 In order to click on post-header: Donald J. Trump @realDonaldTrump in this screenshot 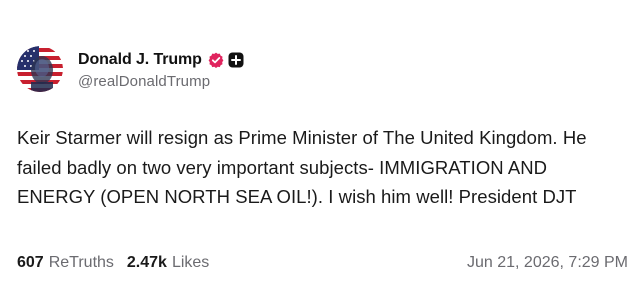, I will do `click(130, 69)`.